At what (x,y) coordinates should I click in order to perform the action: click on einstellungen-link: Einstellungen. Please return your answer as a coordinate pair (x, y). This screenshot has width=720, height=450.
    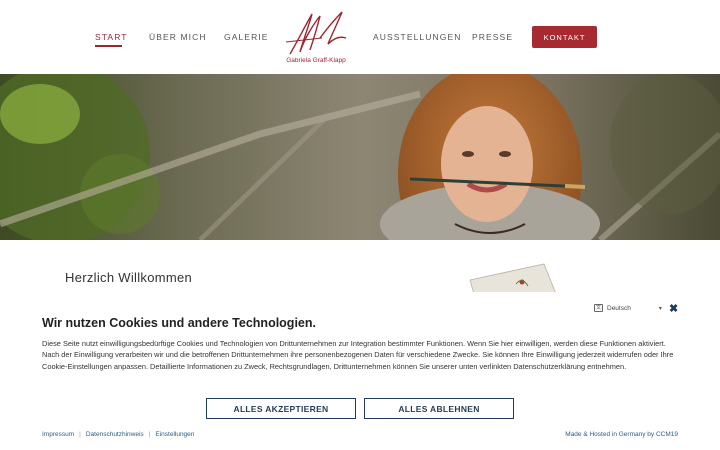
    Looking at the image, I should click on (174, 434).